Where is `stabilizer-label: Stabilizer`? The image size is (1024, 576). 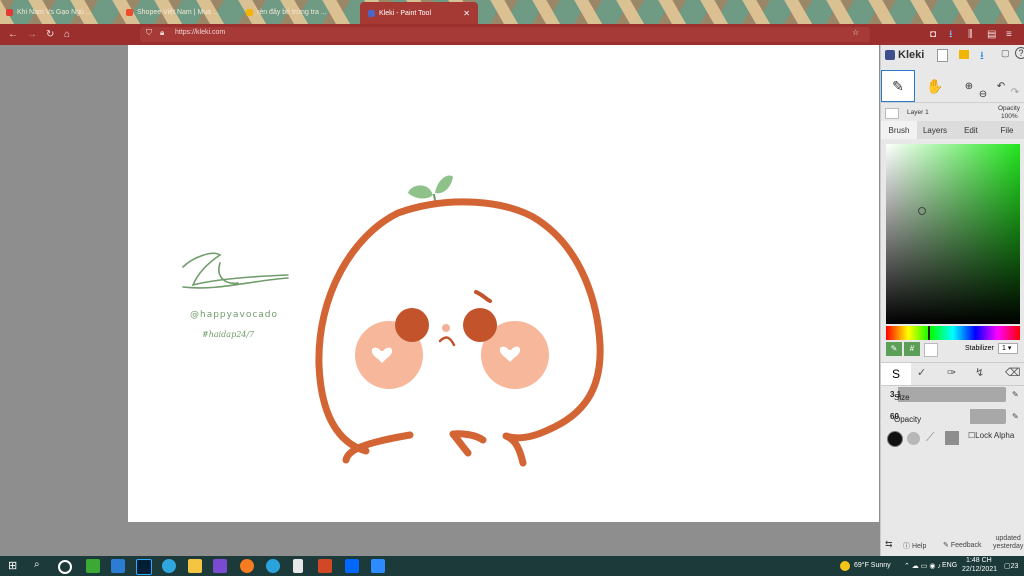 stabilizer-label: Stabilizer is located at coordinates (979, 348).